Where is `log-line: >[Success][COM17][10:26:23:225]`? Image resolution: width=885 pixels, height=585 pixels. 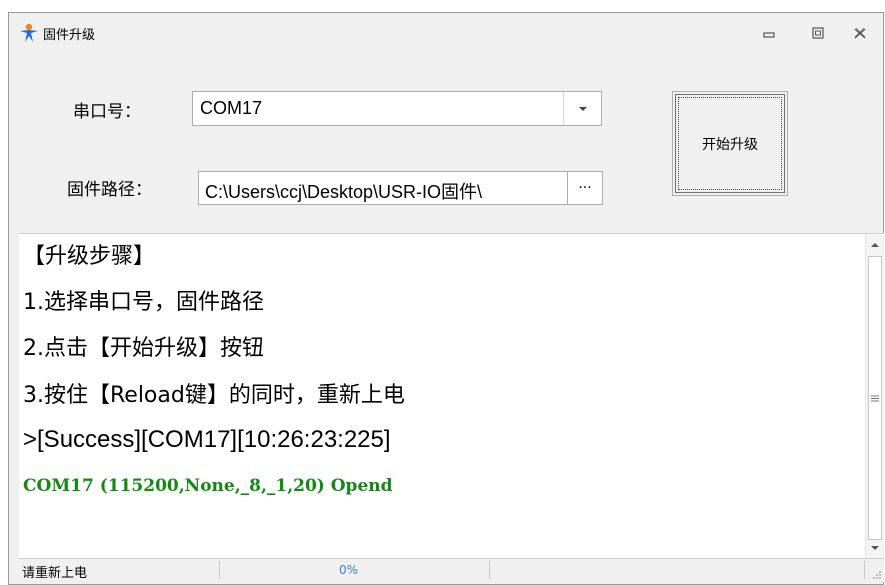
log-line: >[Success][COM17][10:26:23:225] is located at coordinates (207, 439).